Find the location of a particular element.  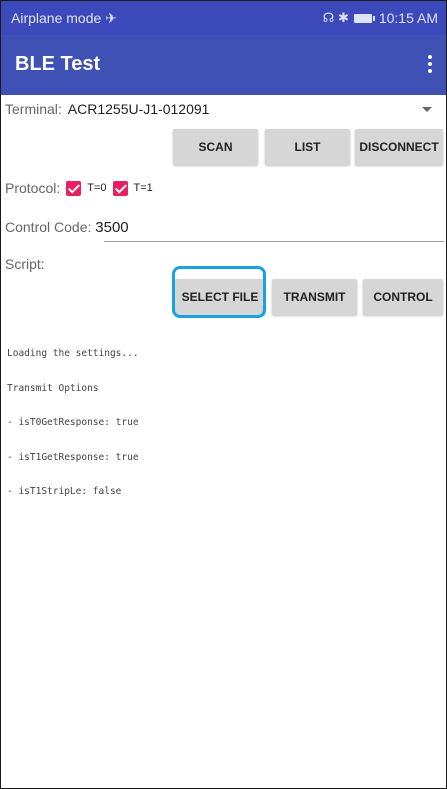

battery-icon is located at coordinates (364, 18).